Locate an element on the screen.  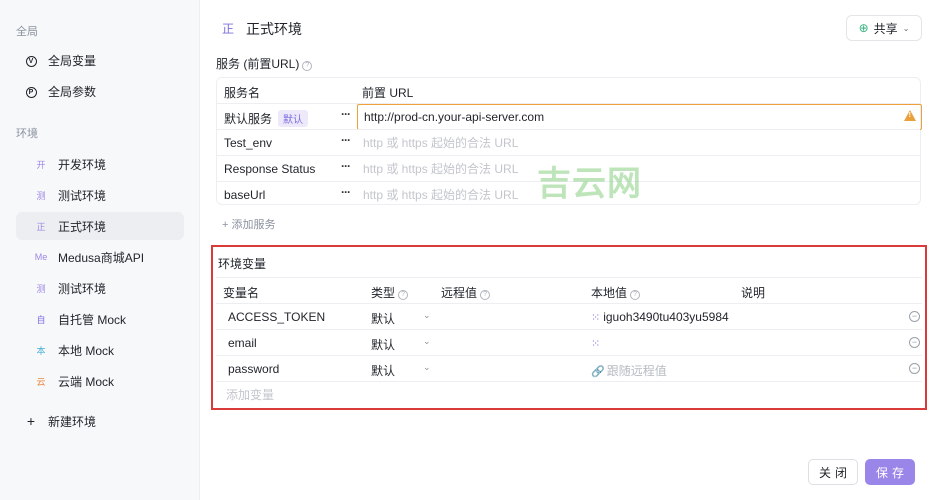
variable-local-value: ⁙ is located at coordinates (597, 343).